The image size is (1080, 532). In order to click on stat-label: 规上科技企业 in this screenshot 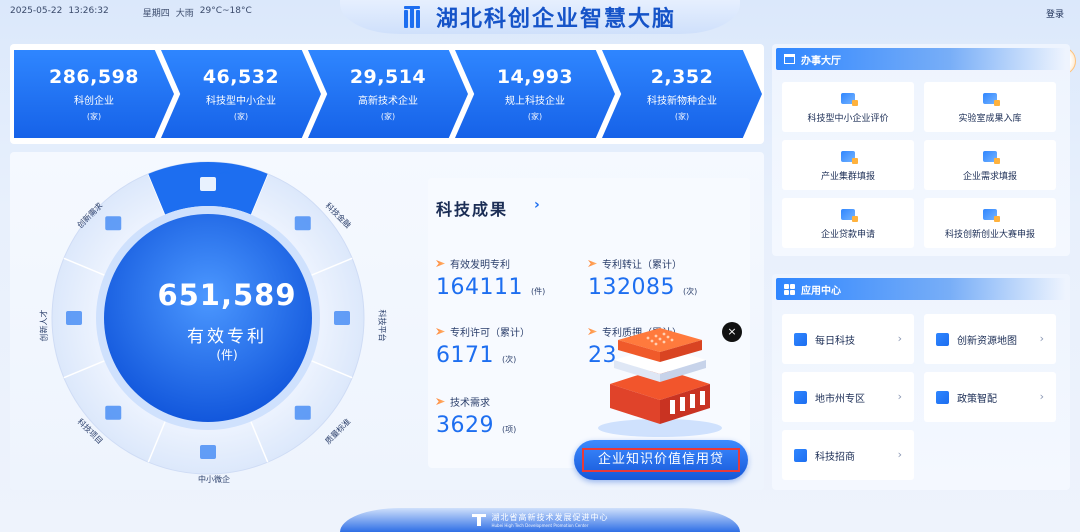, I will do `click(535, 101)`.